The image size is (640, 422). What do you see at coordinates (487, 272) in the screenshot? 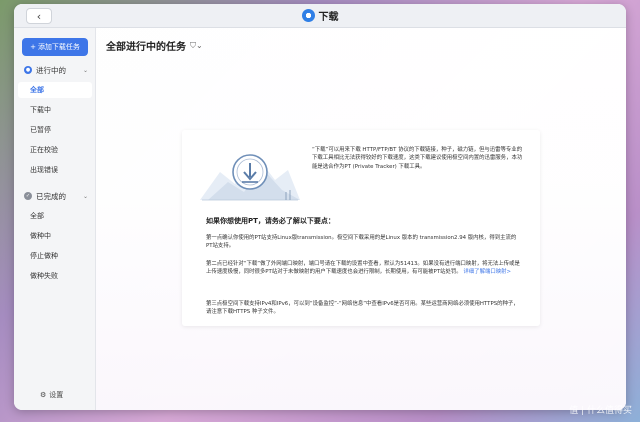
I see `port-mapping-link: 详细了解端口映射>` at bounding box center [487, 272].